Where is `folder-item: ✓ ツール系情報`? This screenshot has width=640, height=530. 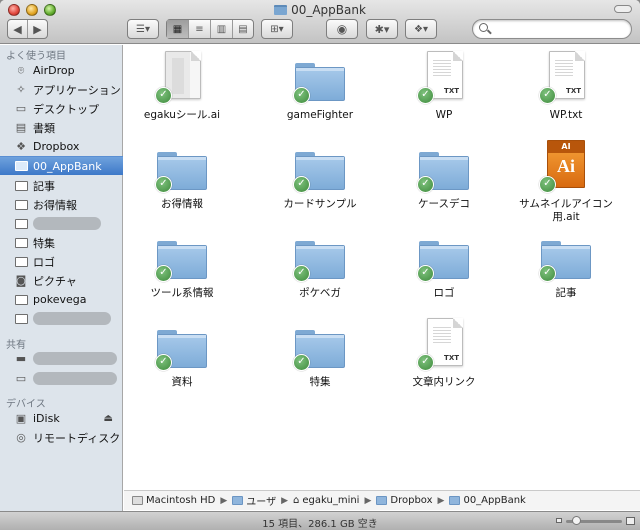 folder-item: ✓ ツール系情報 is located at coordinates (182, 264).